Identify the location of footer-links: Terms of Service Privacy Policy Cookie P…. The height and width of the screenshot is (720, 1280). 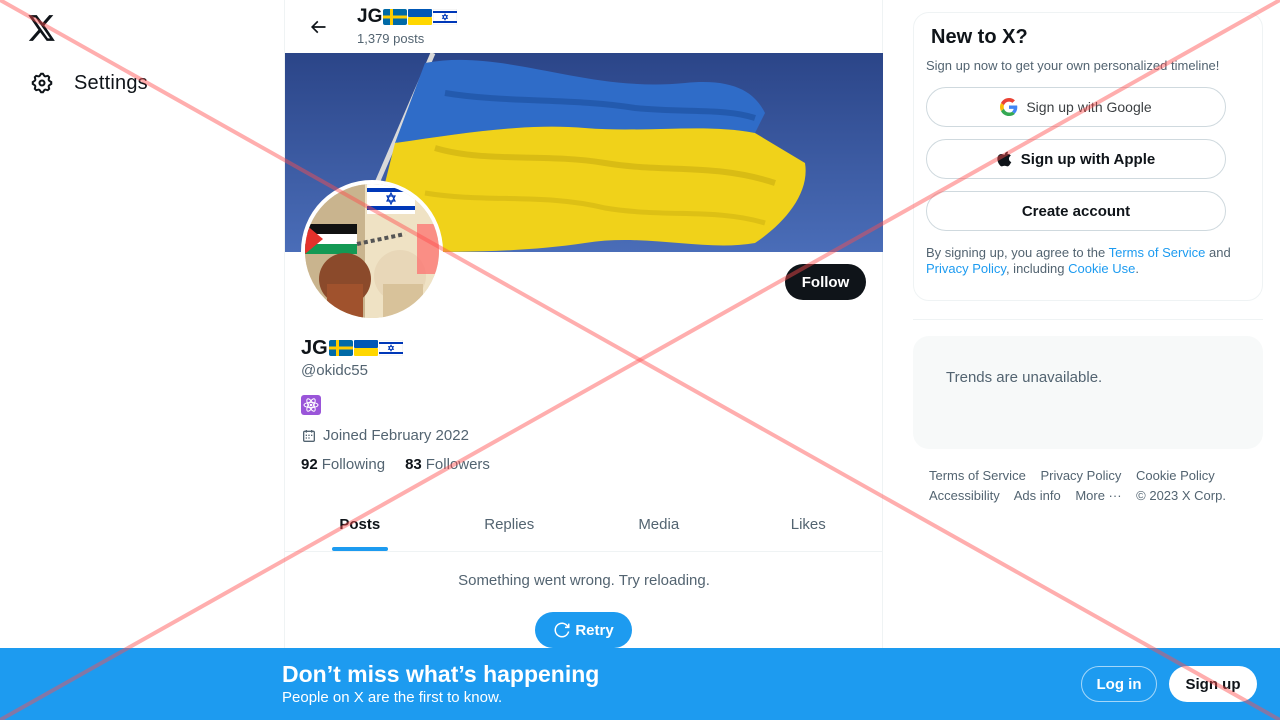
(1089, 486).